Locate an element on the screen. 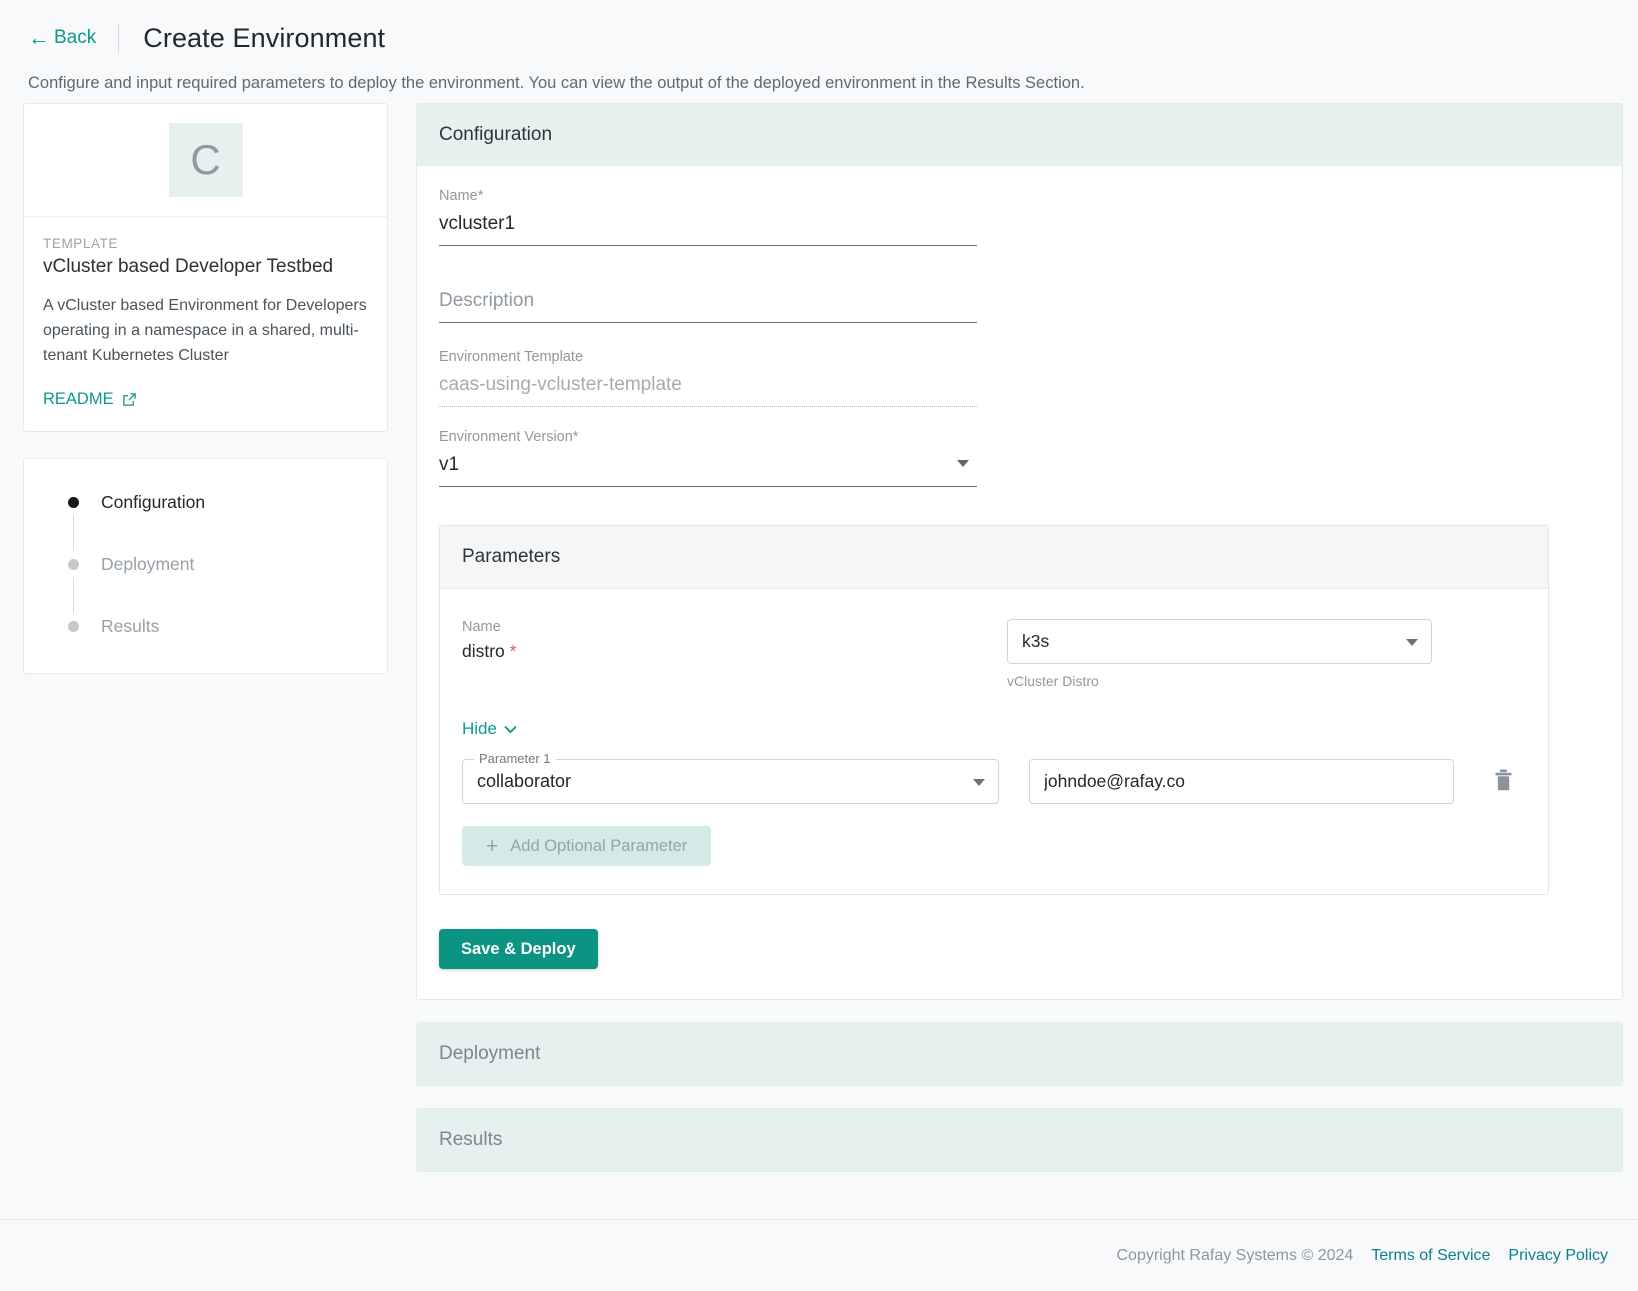 This screenshot has width=1638, height=1291. distro-select-group: k3s vCluster Distro is located at coordinates (1219, 654).